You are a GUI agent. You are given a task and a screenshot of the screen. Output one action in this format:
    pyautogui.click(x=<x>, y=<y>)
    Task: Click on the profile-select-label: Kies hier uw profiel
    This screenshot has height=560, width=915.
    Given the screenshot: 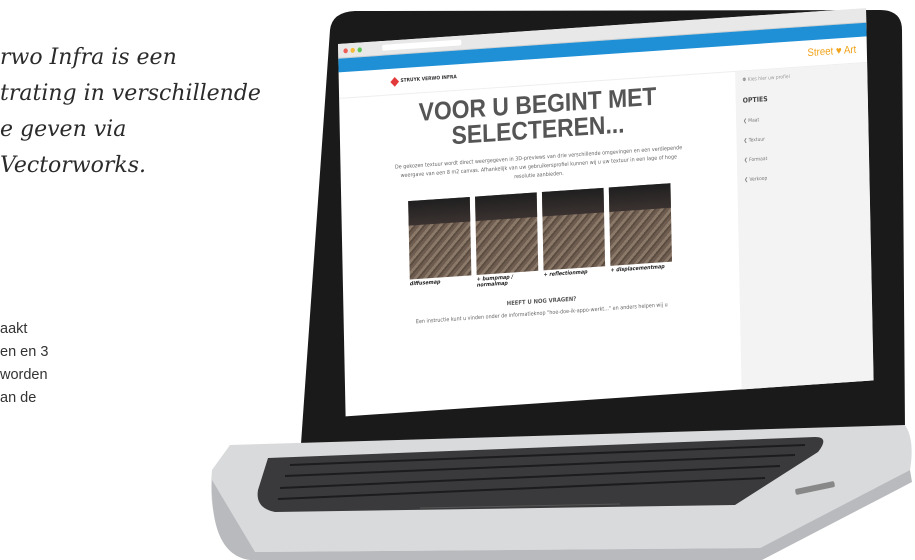 What is the action you would take?
    pyautogui.click(x=768, y=78)
    